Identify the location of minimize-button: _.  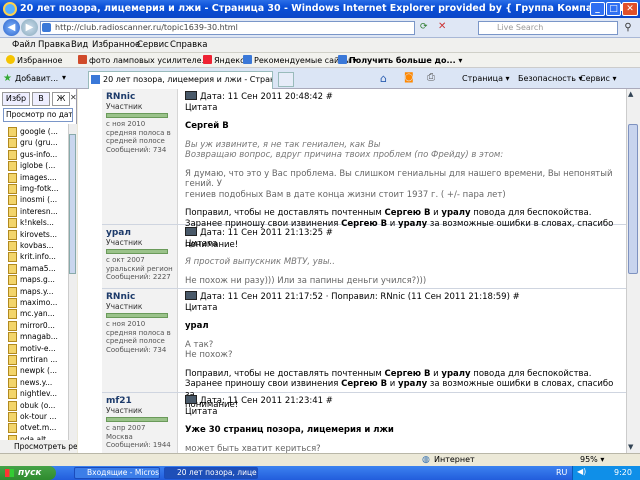
(597, 9).